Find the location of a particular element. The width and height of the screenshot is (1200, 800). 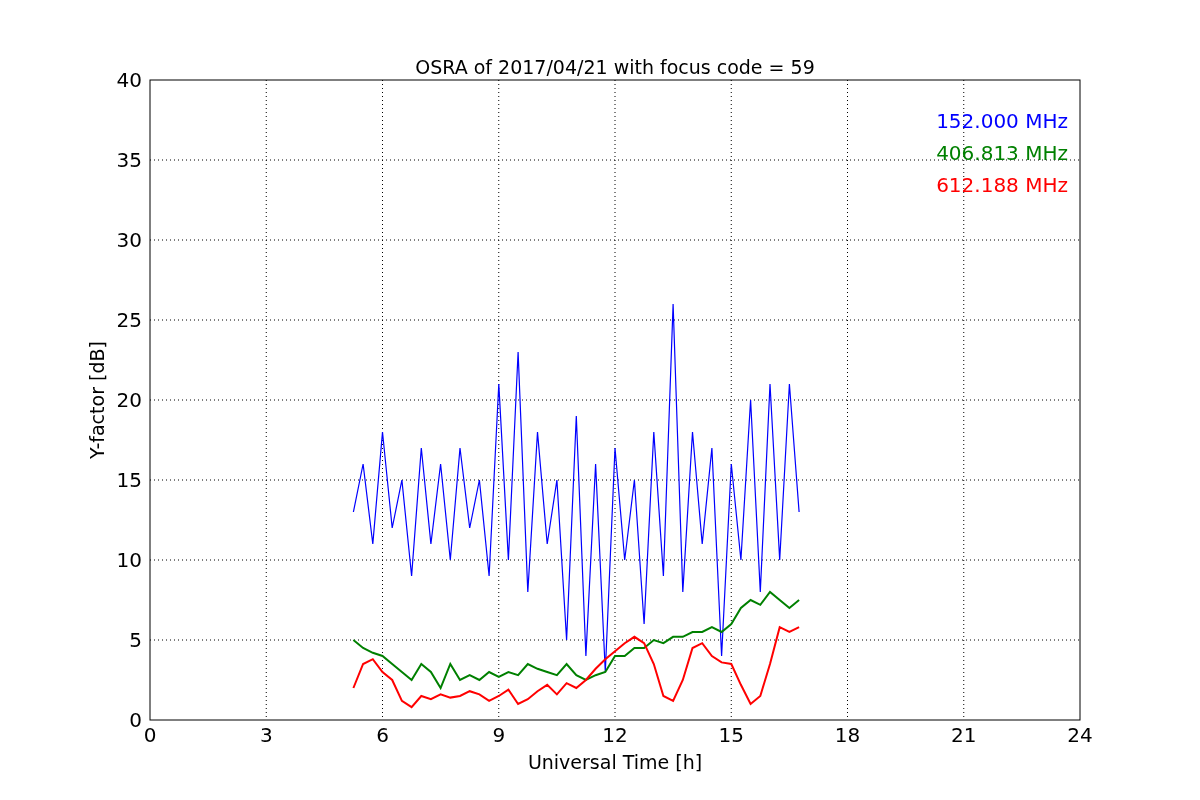

x-tick-label: 12 is located at coordinates (615, 735).